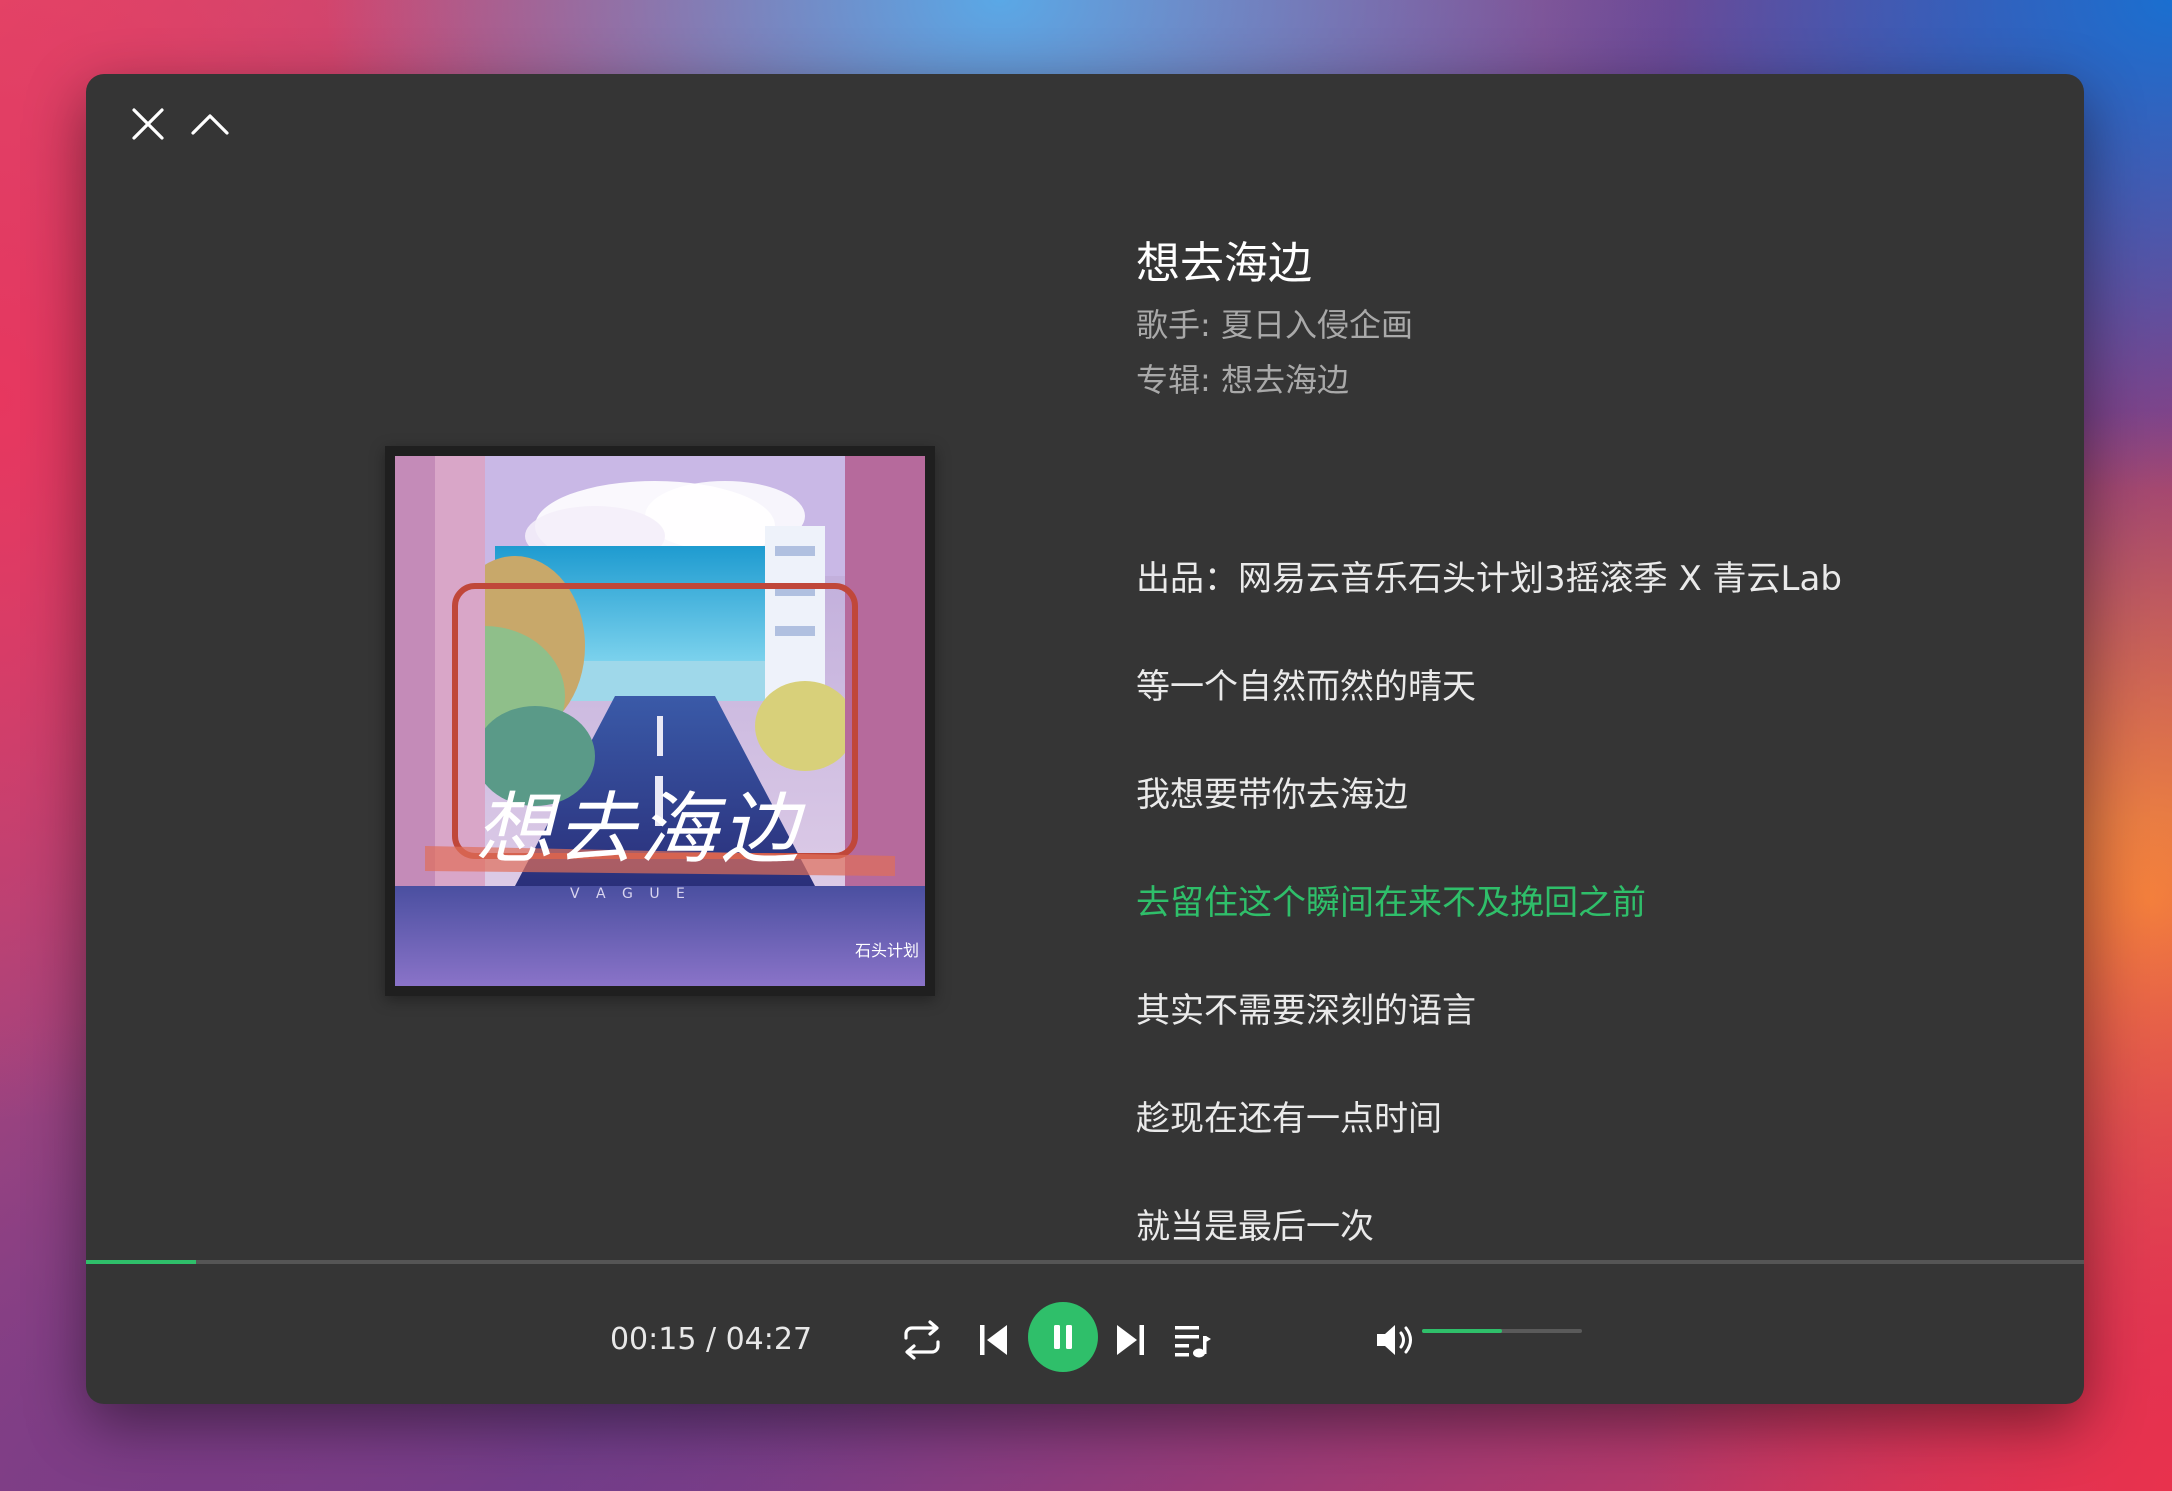 The height and width of the screenshot is (1491, 2172). I want to click on album-art-subtitle: V A G U E, so click(630, 894).